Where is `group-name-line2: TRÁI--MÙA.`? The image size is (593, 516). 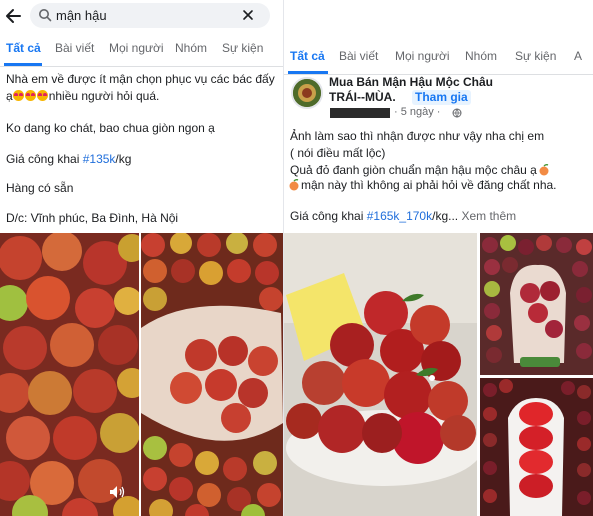 group-name-line2: TRÁI--MÙA. is located at coordinates (362, 97).